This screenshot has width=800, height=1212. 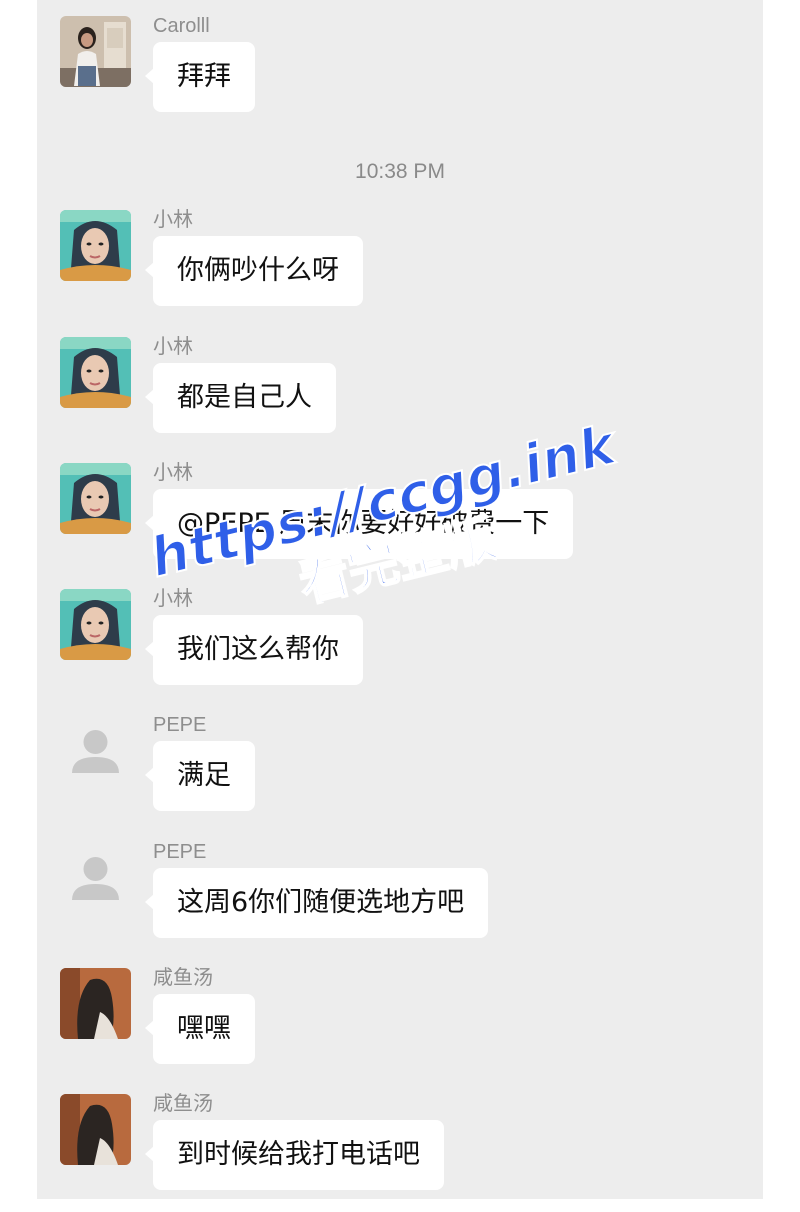 I want to click on message-bubble: 嘿嘿, so click(x=200, y=1029).